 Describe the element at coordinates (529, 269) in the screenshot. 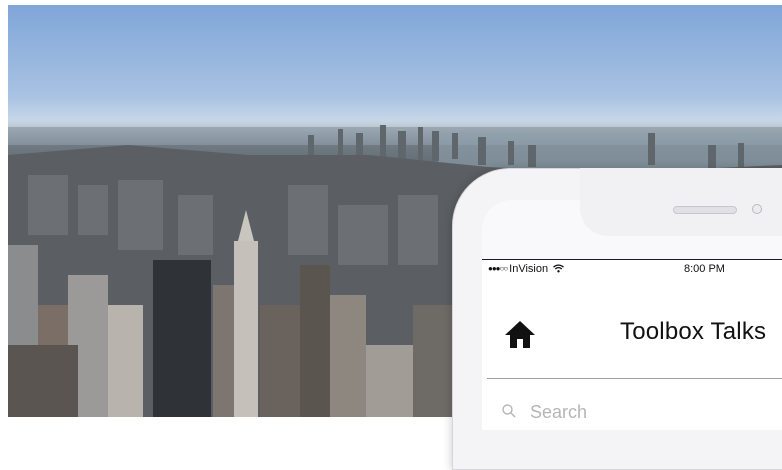

I see `carrier-name: InVision` at that location.